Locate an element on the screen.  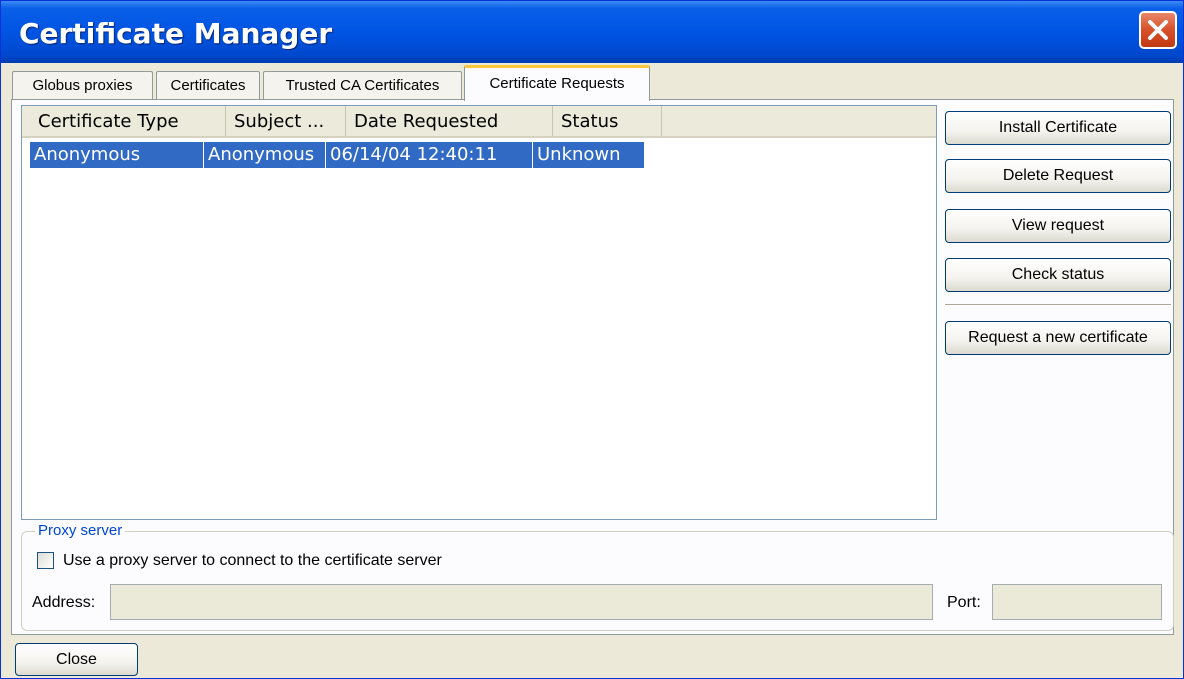
cell-subject: Anonymous is located at coordinates (265, 155).